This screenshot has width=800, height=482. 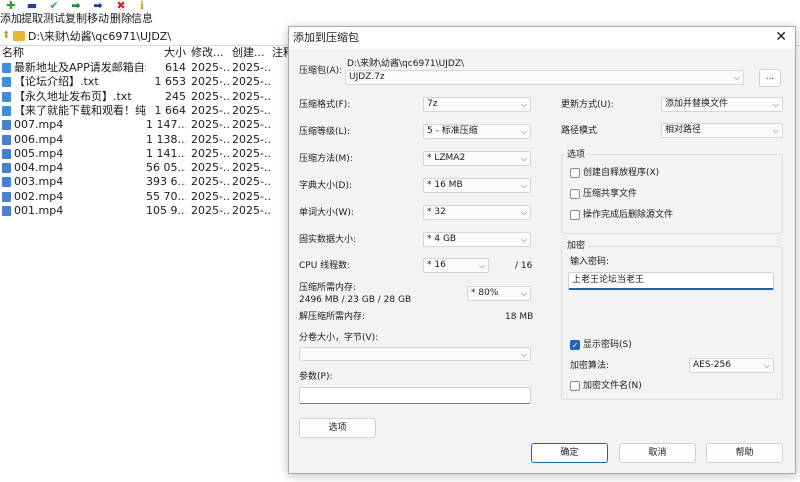 What do you see at coordinates (11, 18) in the screenshot?
I see `toolbar-button-label: 添加` at bounding box center [11, 18].